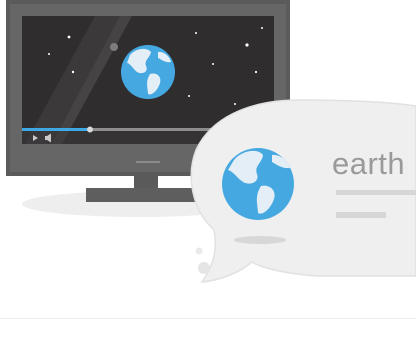 The width and height of the screenshot is (416, 348). What do you see at coordinates (208, 318) in the screenshot?
I see `divider` at bounding box center [208, 318].